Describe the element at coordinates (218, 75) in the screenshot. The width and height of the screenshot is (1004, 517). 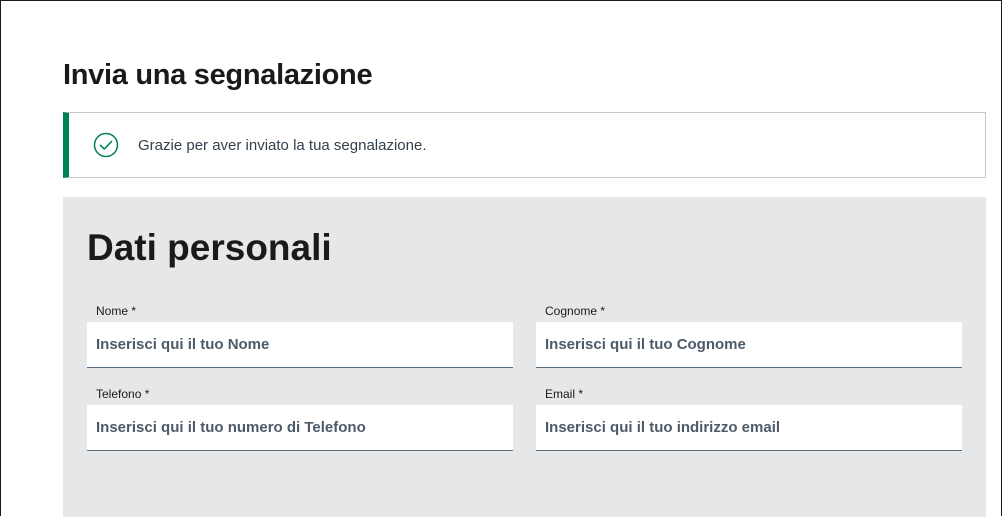
I see `page-title: Invia una segnalazione` at that location.